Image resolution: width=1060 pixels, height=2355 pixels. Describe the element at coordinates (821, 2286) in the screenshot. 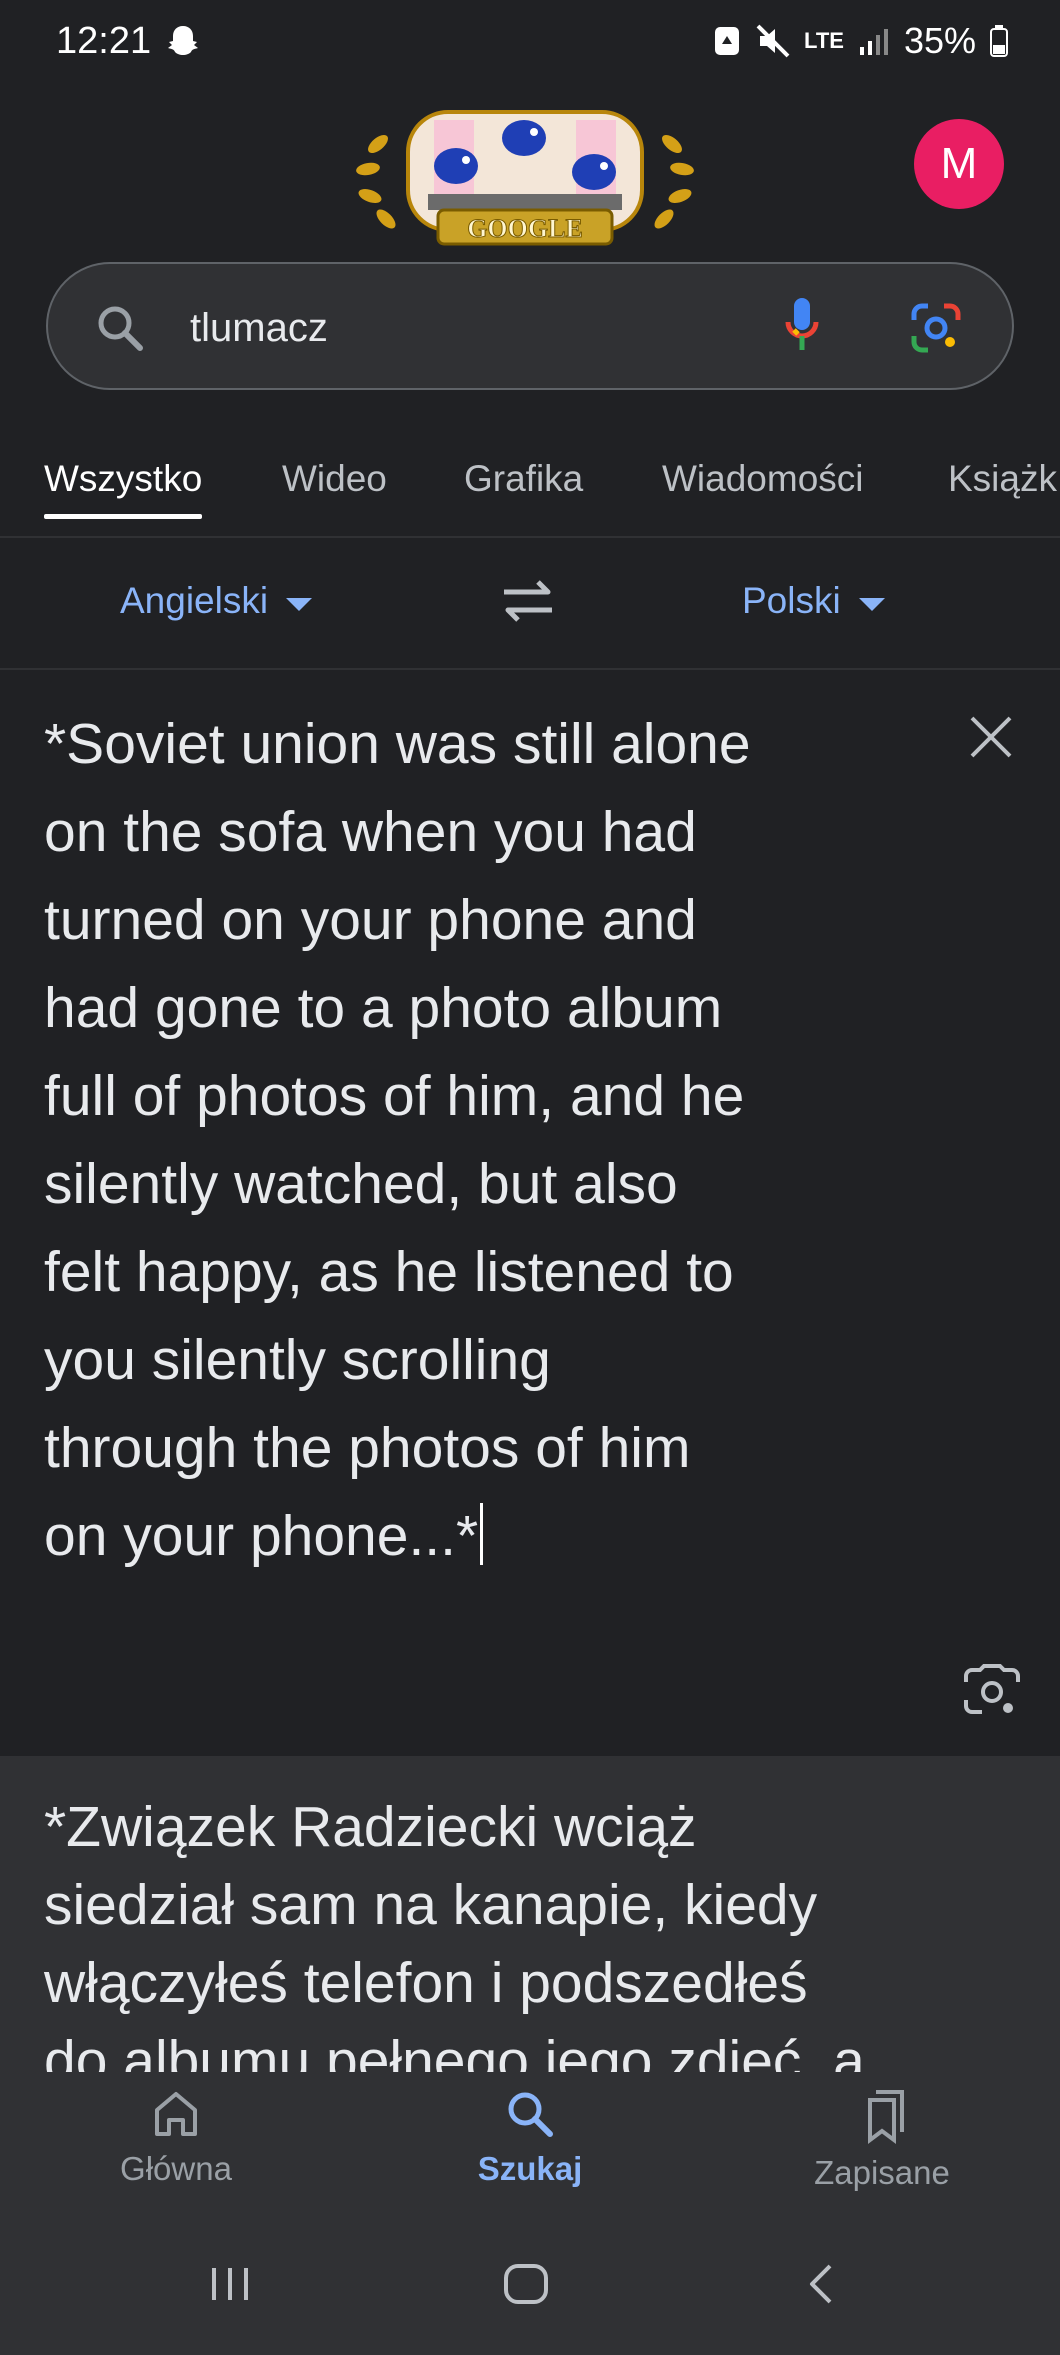

I see `back-button-icon` at that location.